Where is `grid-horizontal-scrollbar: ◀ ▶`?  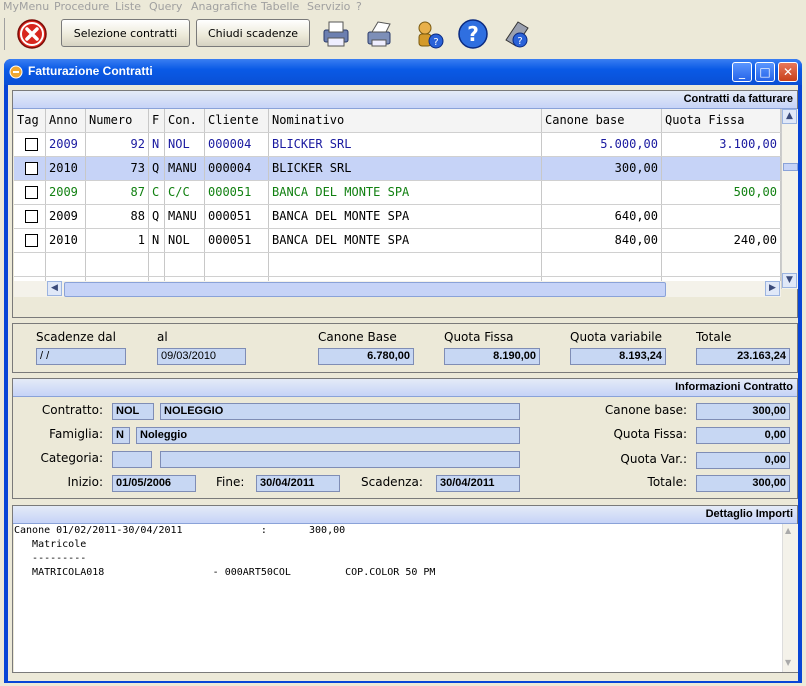 grid-horizontal-scrollbar: ◀ ▶ is located at coordinates (397, 289).